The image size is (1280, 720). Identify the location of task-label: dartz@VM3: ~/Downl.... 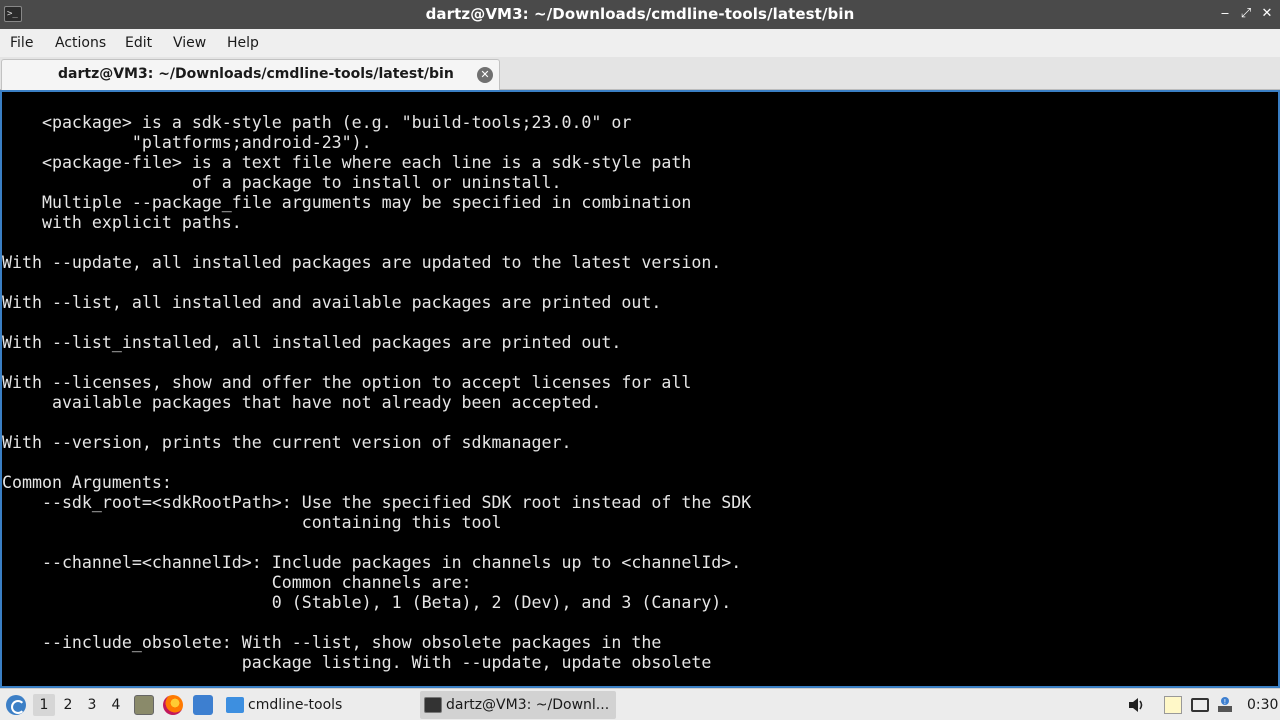
(528, 705).